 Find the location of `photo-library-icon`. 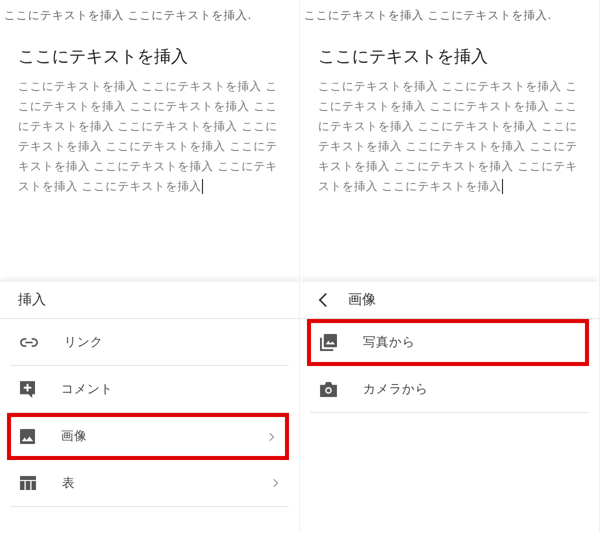

photo-library-icon is located at coordinates (328, 342).